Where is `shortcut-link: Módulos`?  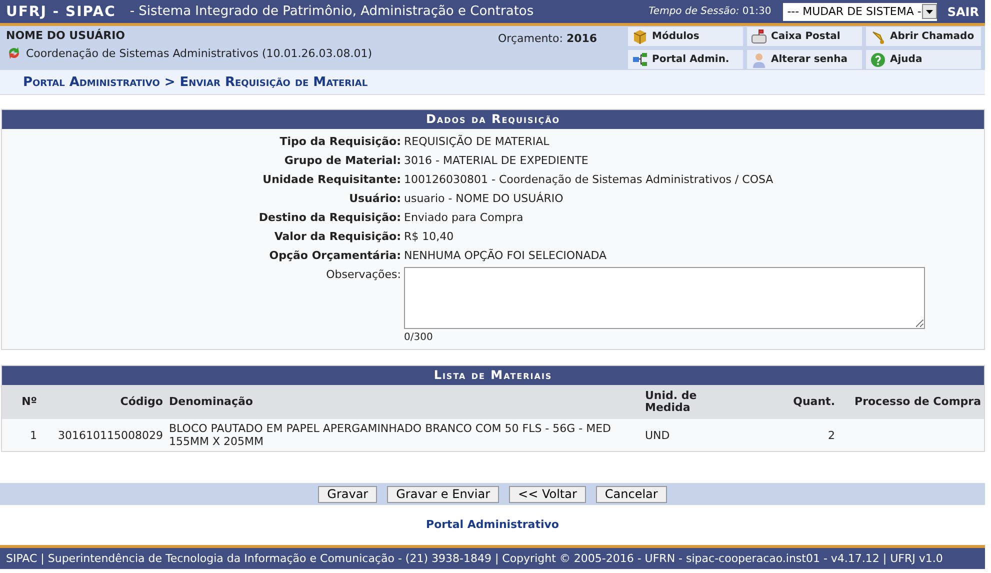
shortcut-link: Módulos is located at coordinates (685, 36).